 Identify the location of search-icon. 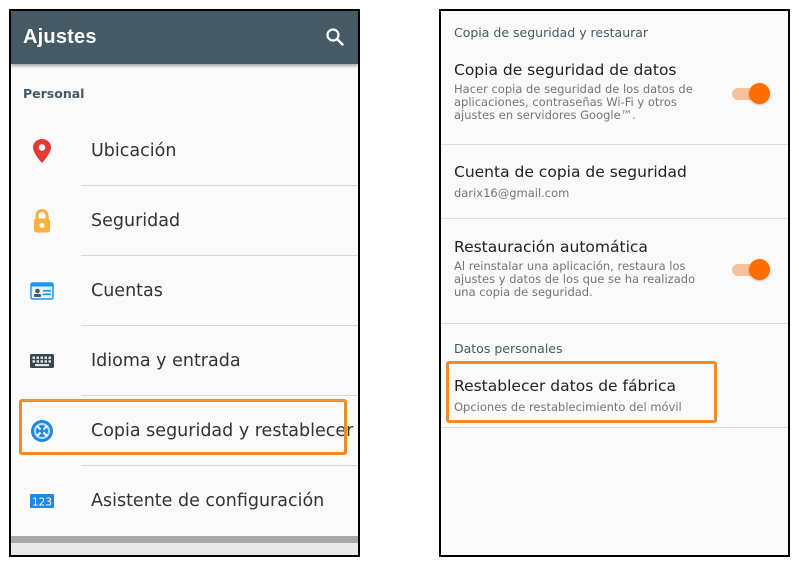
(335, 37).